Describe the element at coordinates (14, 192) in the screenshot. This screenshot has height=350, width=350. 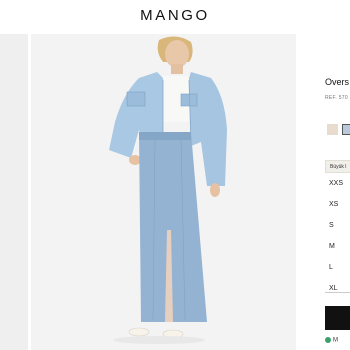
I see `previous-photo-thumbnail` at that location.